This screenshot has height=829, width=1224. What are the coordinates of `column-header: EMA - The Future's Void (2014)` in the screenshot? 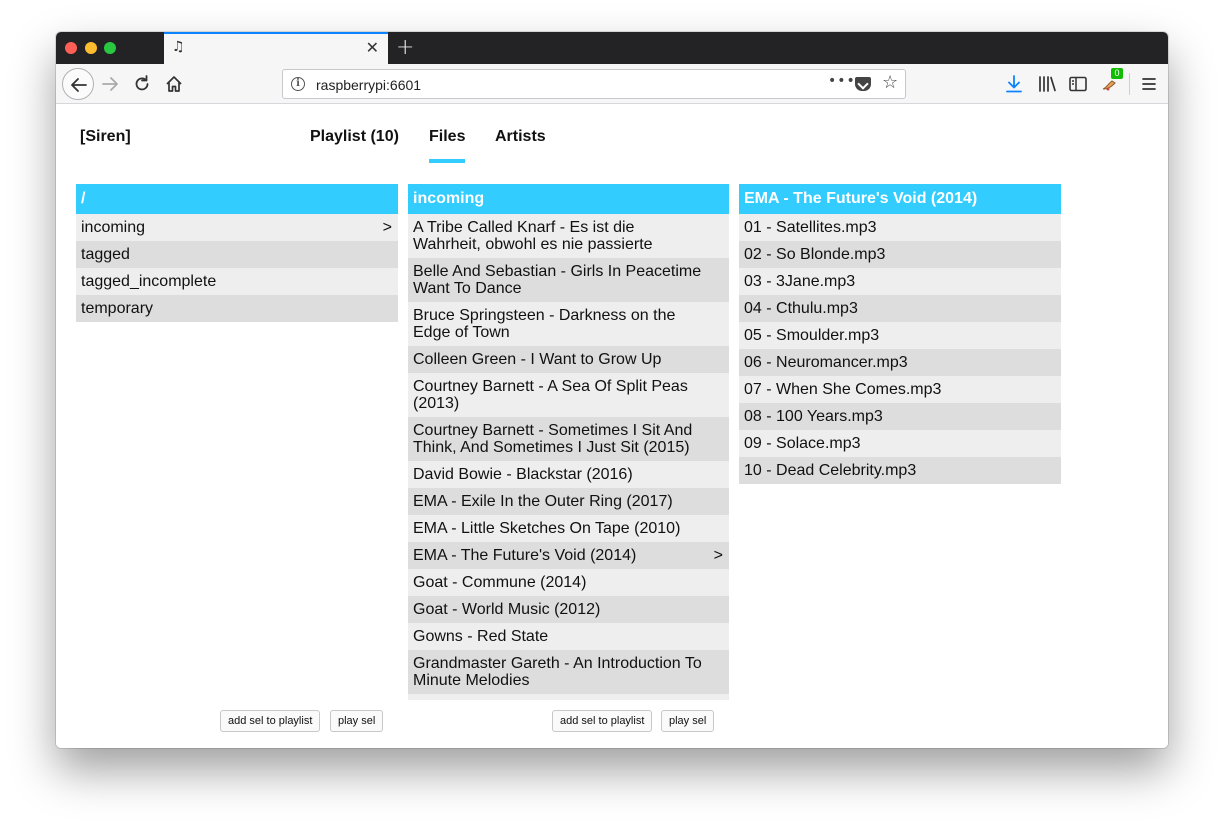 It's located at (900, 199).